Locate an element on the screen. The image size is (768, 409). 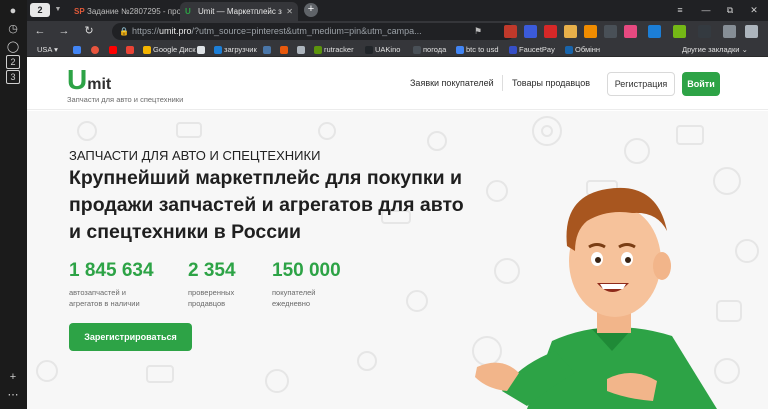
register-button: Регистрация is located at coordinates (641, 84).